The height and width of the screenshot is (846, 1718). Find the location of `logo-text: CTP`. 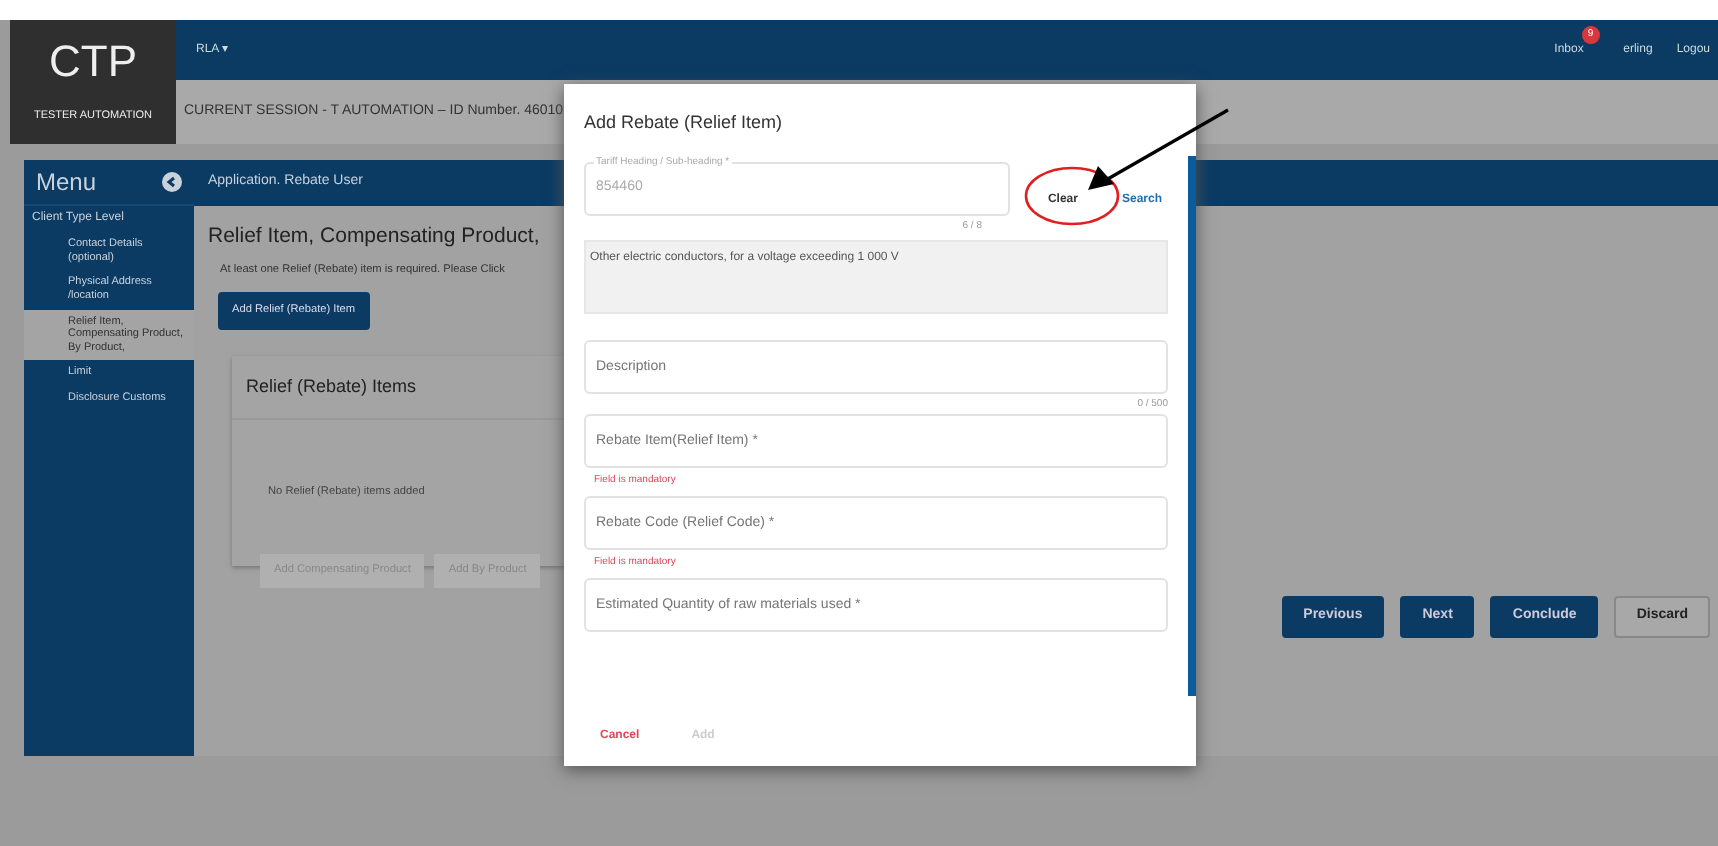

logo-text: CTP is located at coordinates (93, 62).